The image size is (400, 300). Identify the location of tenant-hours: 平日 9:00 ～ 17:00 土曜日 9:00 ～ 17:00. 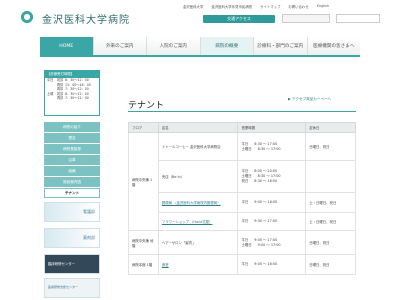
(272, 242).